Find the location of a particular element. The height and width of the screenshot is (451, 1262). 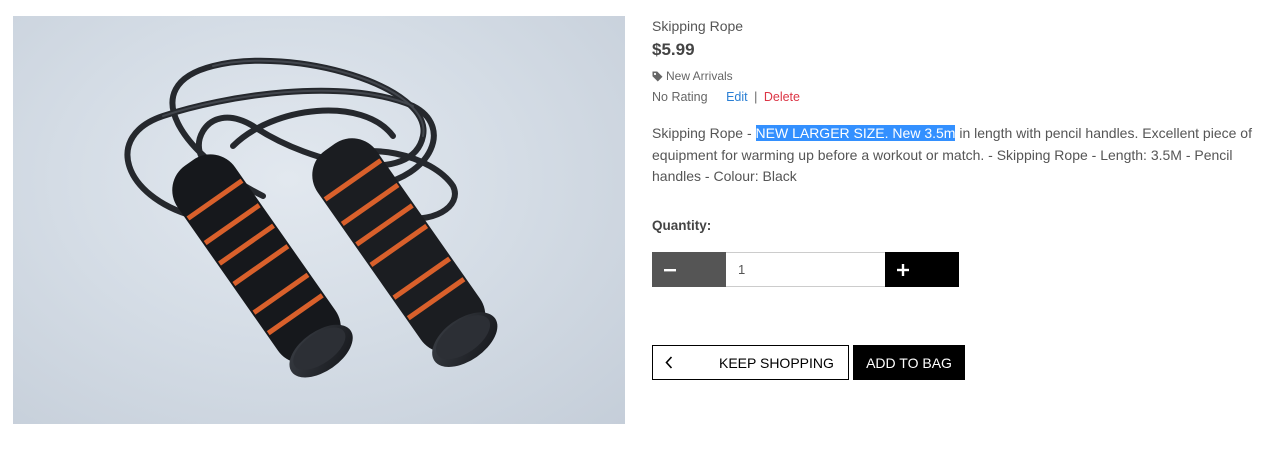

quantity-label: Quantity: is located at coordinates (682, 225).